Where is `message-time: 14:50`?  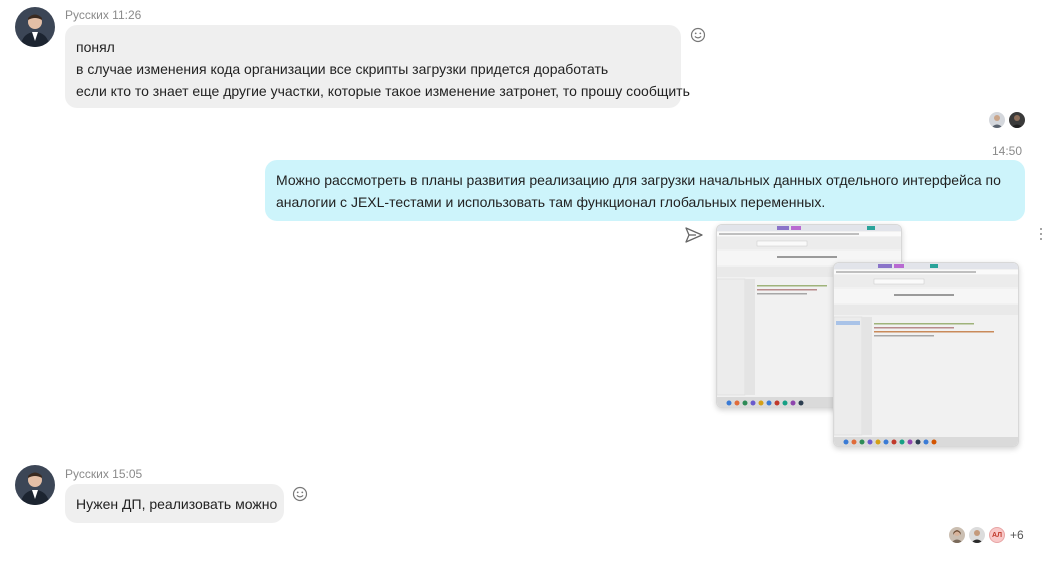 message-time: 14:50 is located at coordinates (1007, 151).